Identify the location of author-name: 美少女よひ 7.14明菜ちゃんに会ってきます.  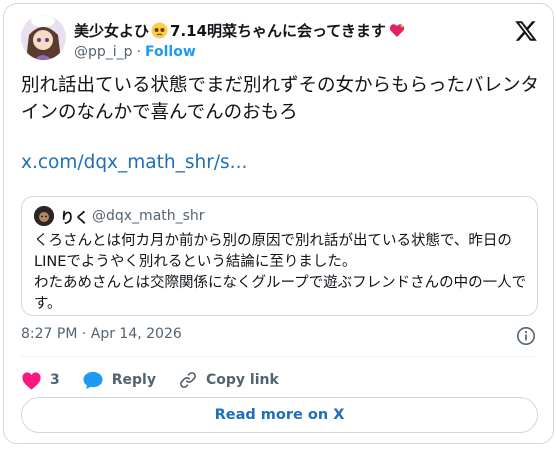
(239, 30).